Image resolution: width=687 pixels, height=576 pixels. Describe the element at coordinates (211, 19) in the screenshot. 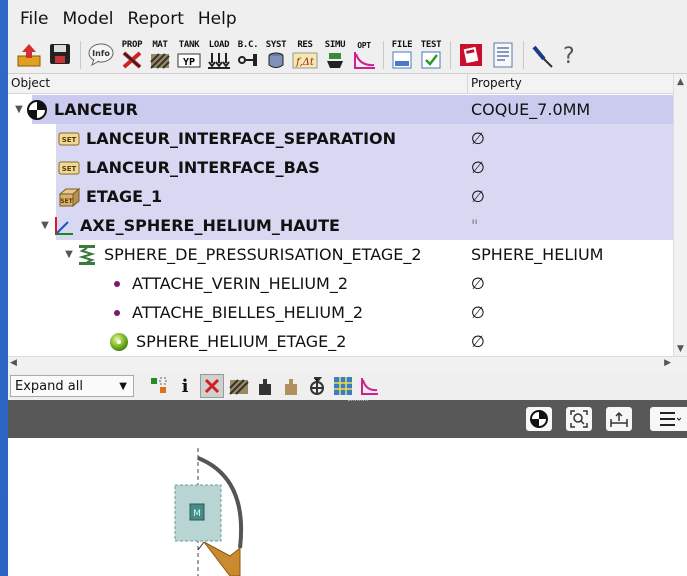

I see `menu-help: Help` at that location.